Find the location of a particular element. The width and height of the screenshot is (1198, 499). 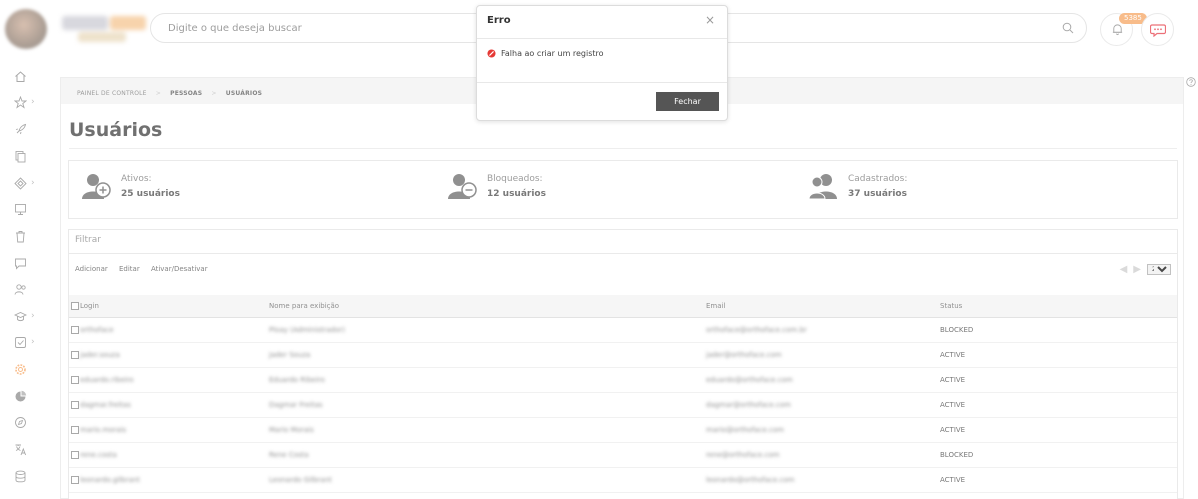

close-icon: × is located at coordinates (710, 20).